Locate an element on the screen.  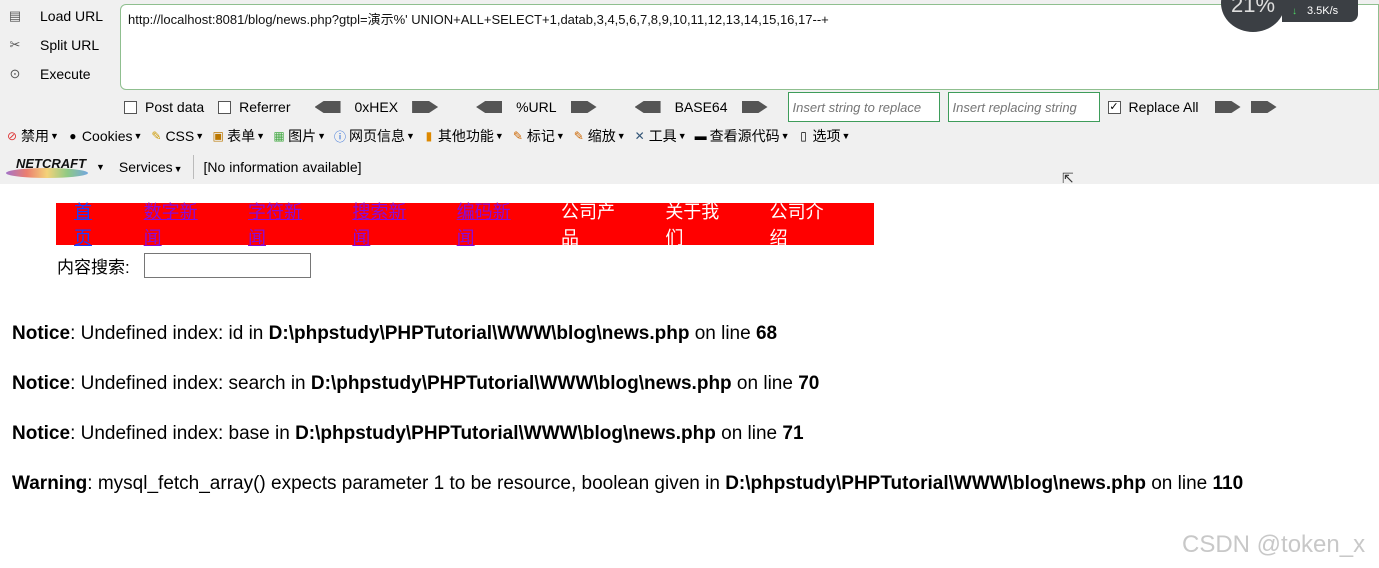
insert-string-input is located at coordinates (863, 107).